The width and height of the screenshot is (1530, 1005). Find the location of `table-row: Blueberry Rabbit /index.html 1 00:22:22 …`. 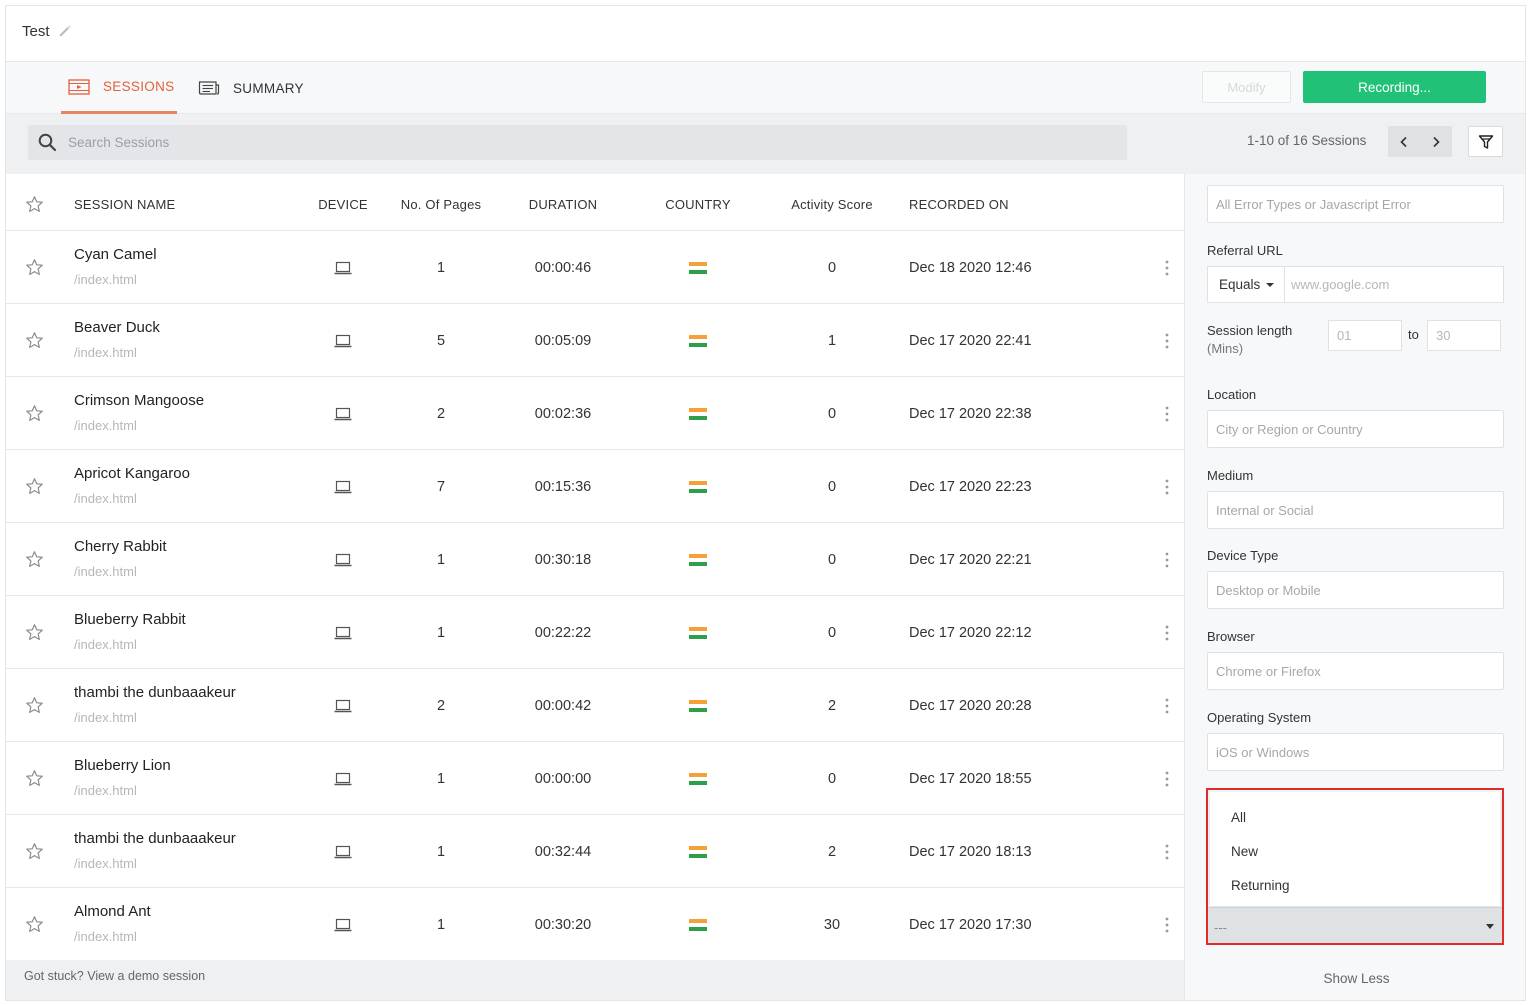

table-row: Blueberry Rabbit /index.html 1 00:22:22 … is located at coordinates (595, 632).